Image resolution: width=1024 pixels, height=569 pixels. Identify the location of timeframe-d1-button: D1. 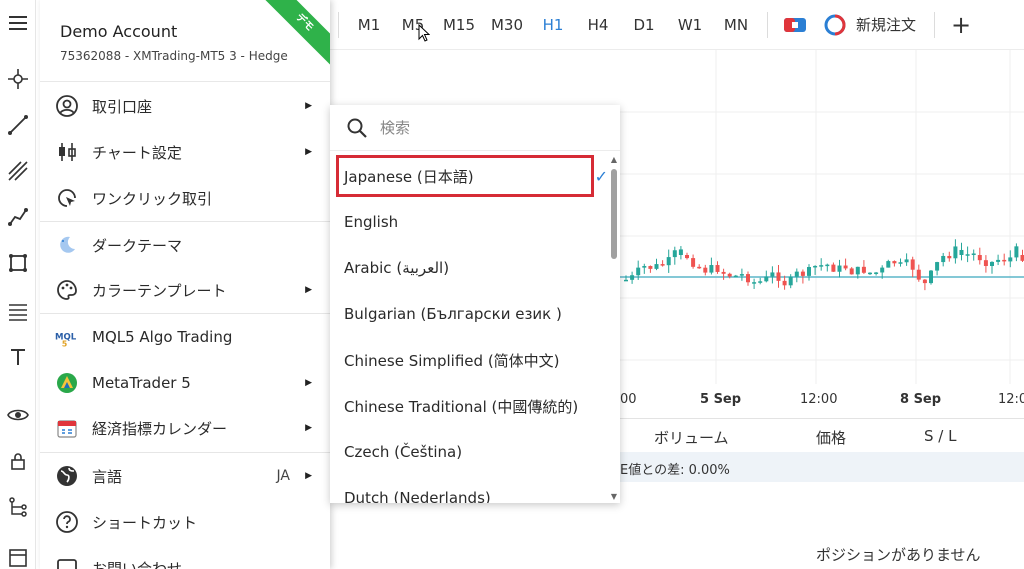
(644, 25).